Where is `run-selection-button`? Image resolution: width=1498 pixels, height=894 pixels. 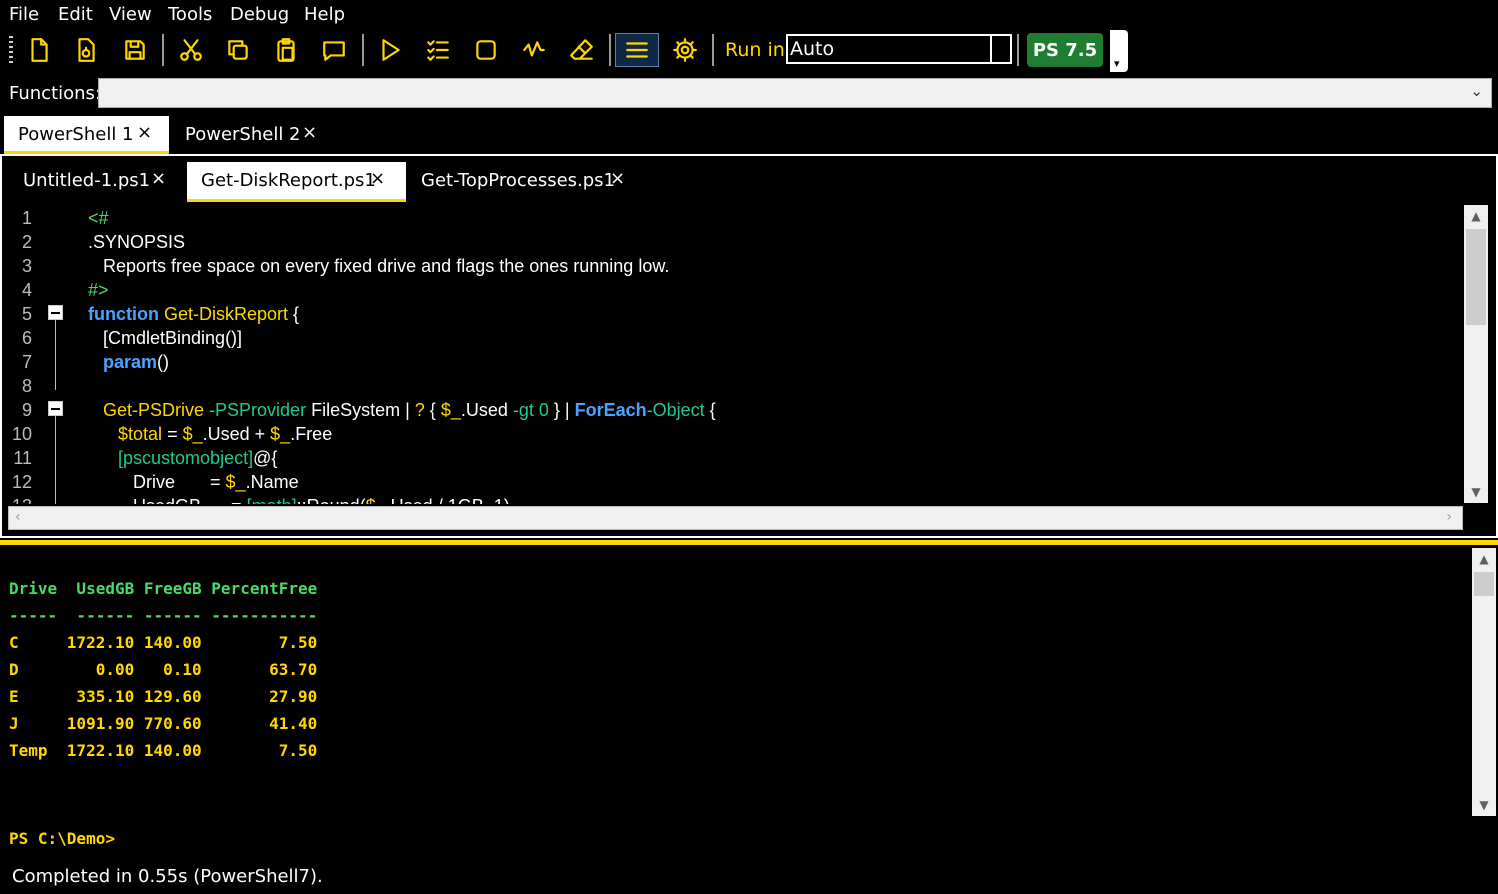 run-selection-button is located at coordinates (438, 50).